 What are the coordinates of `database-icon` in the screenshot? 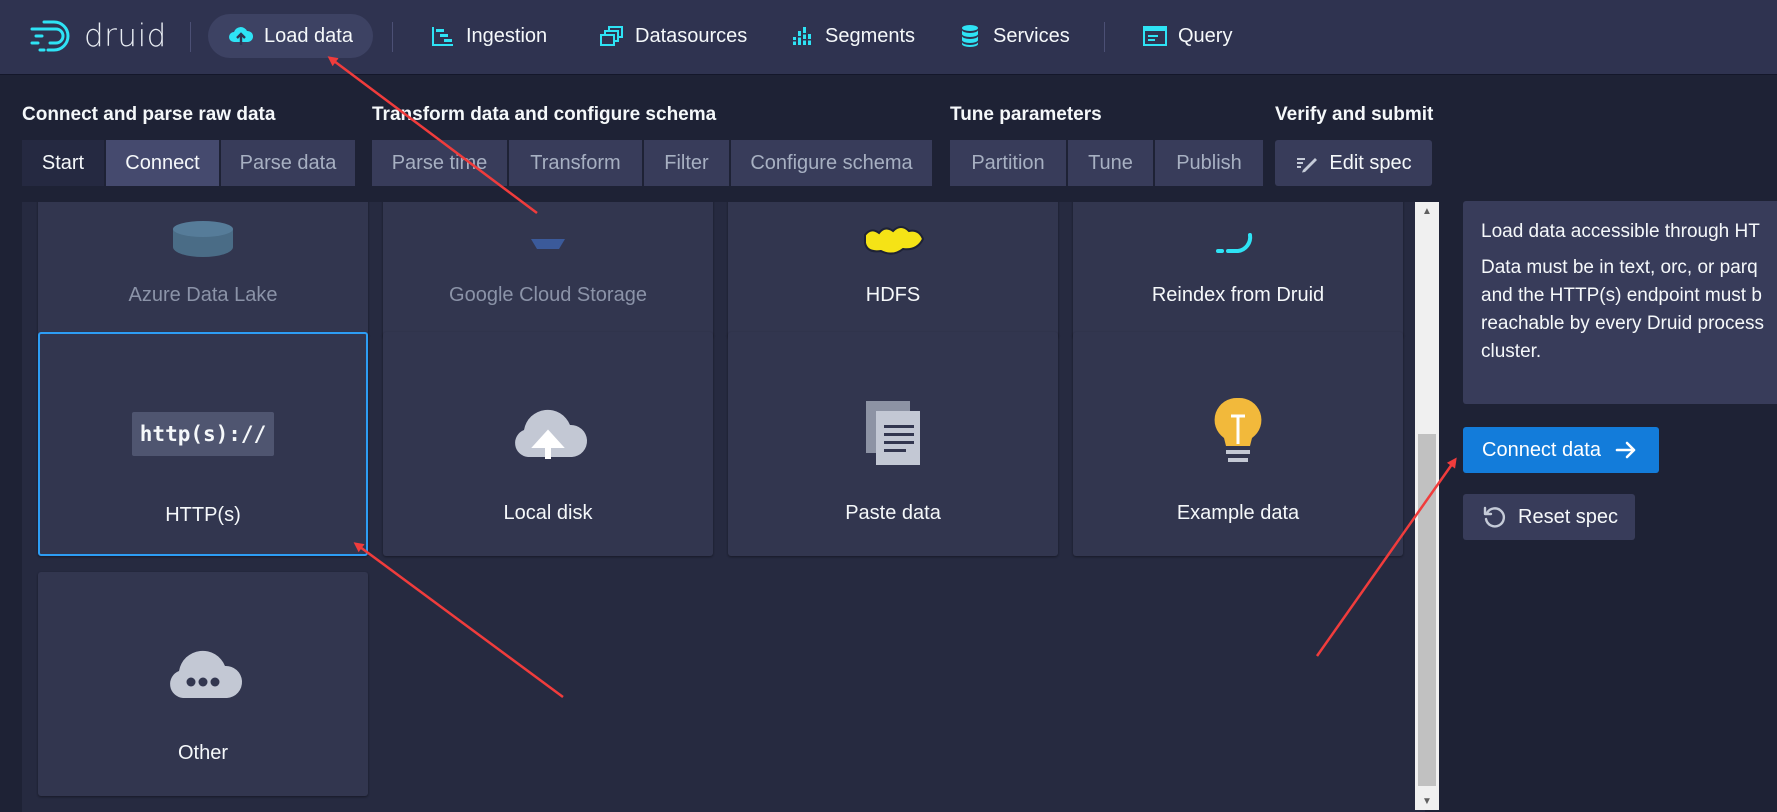 It's located at (970, 36).